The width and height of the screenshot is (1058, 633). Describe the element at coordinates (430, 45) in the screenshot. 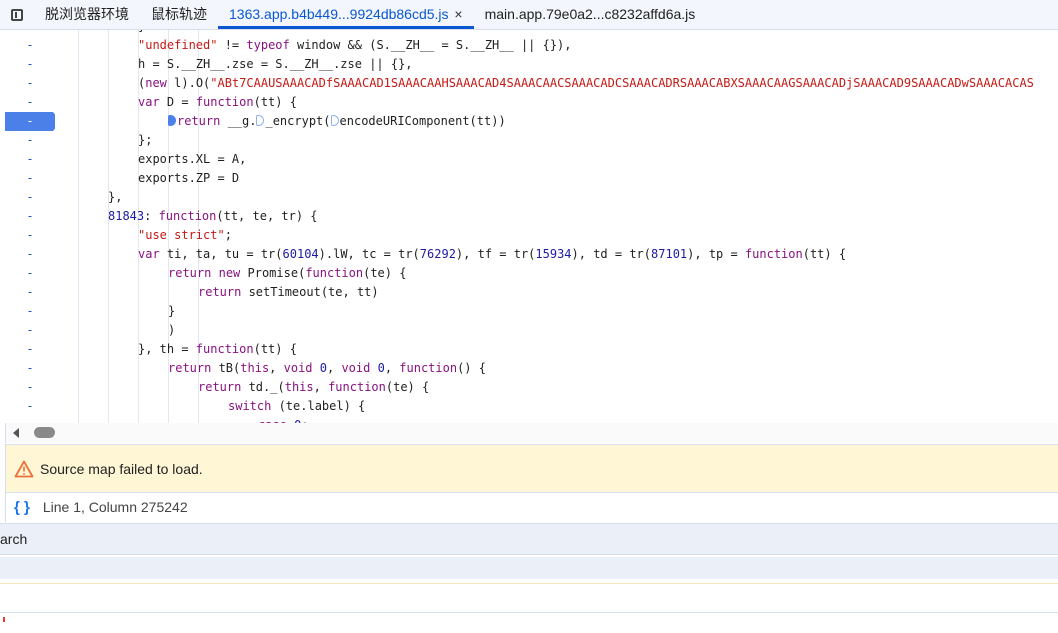

I see `code-token: window && (S.__ZH__ = S.__ZH__ || {}),` at that location.